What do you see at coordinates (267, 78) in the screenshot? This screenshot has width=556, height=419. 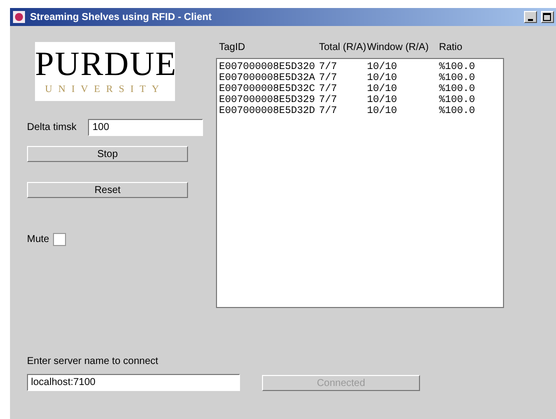 I see `table-cell-text: E007000008E5D32A` at bounding box center [267, 78].